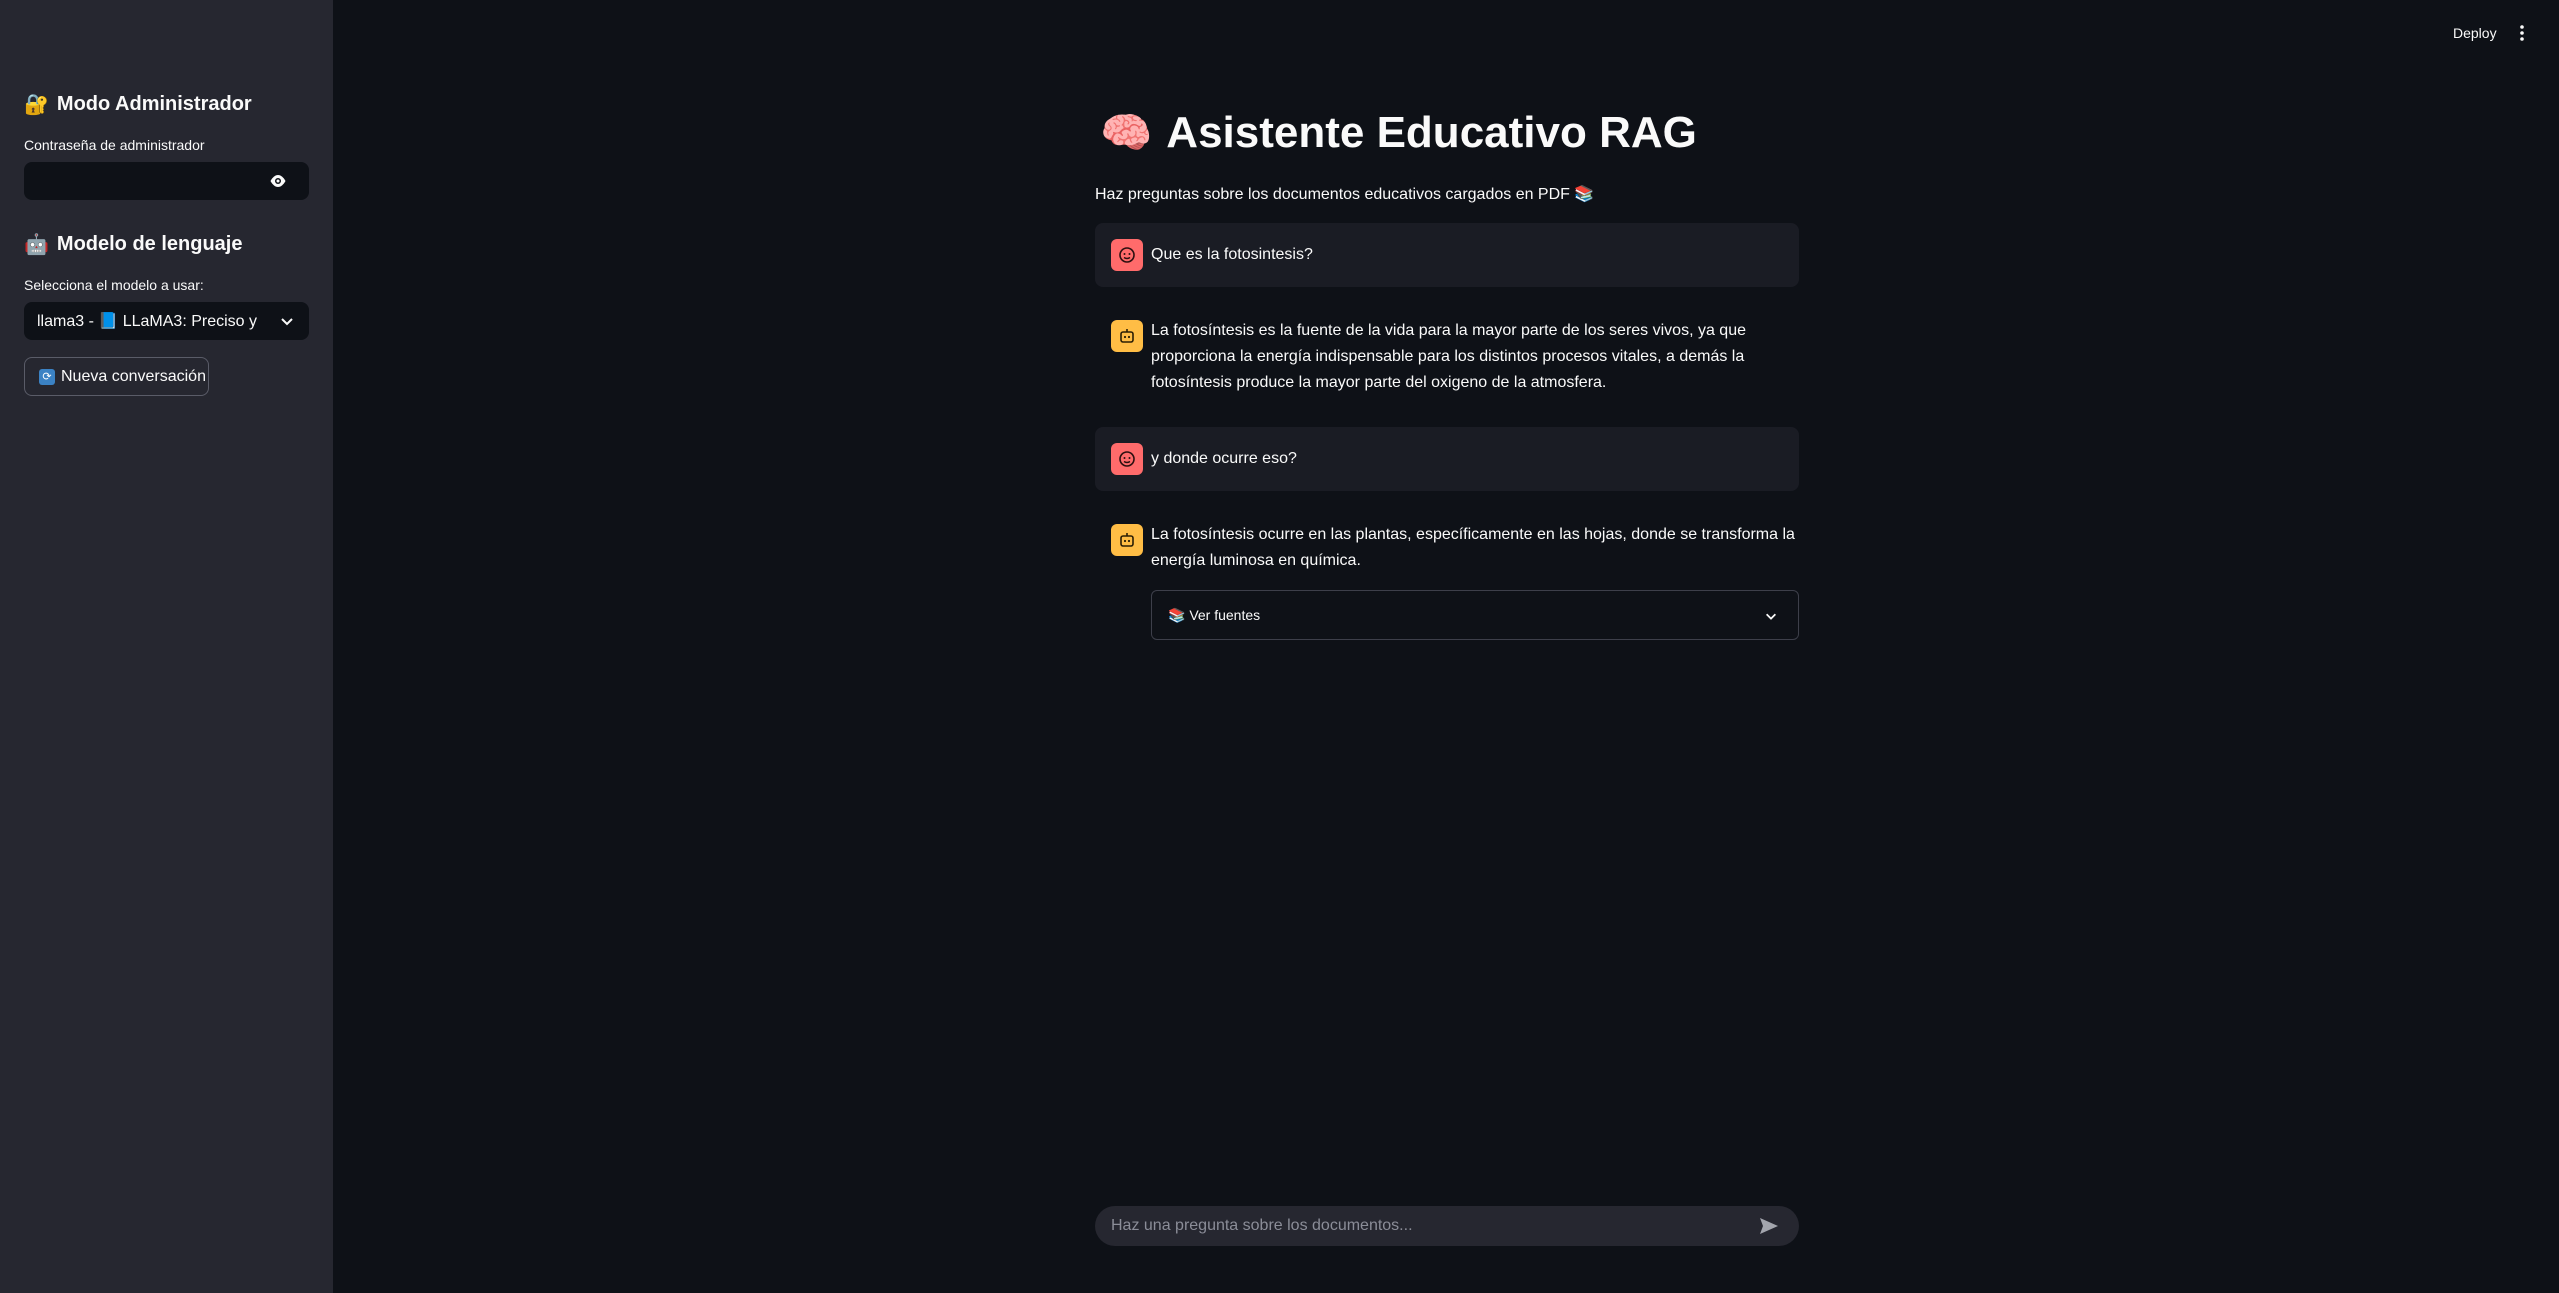  Describe the element at coordinates (1769, 1226) in the screenshot. I see `send-icon` at that location.